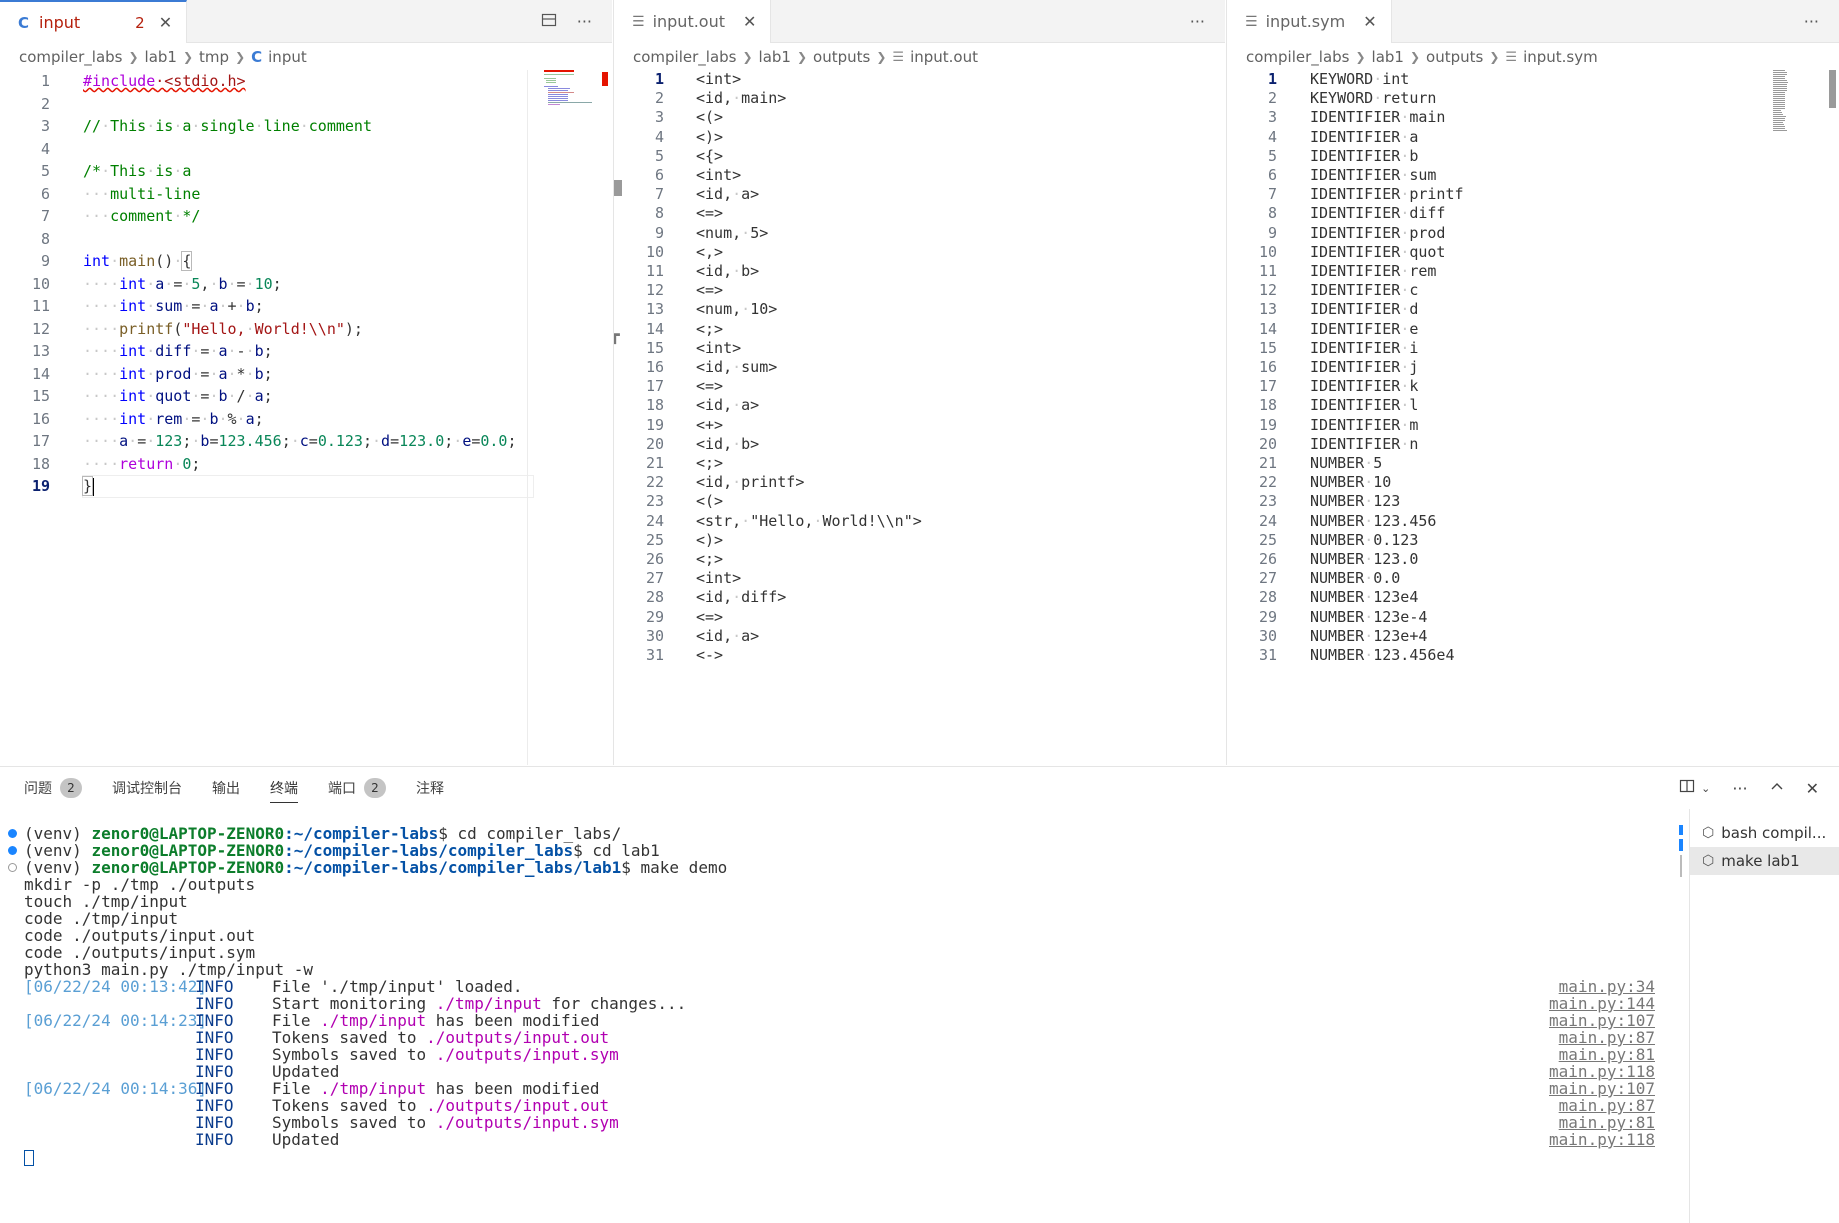  What do you see at coordinates (1378, 232) in the screenshot?
I see `code-line: IDENTIFIER·prod` at bounding box center [1378, 232].